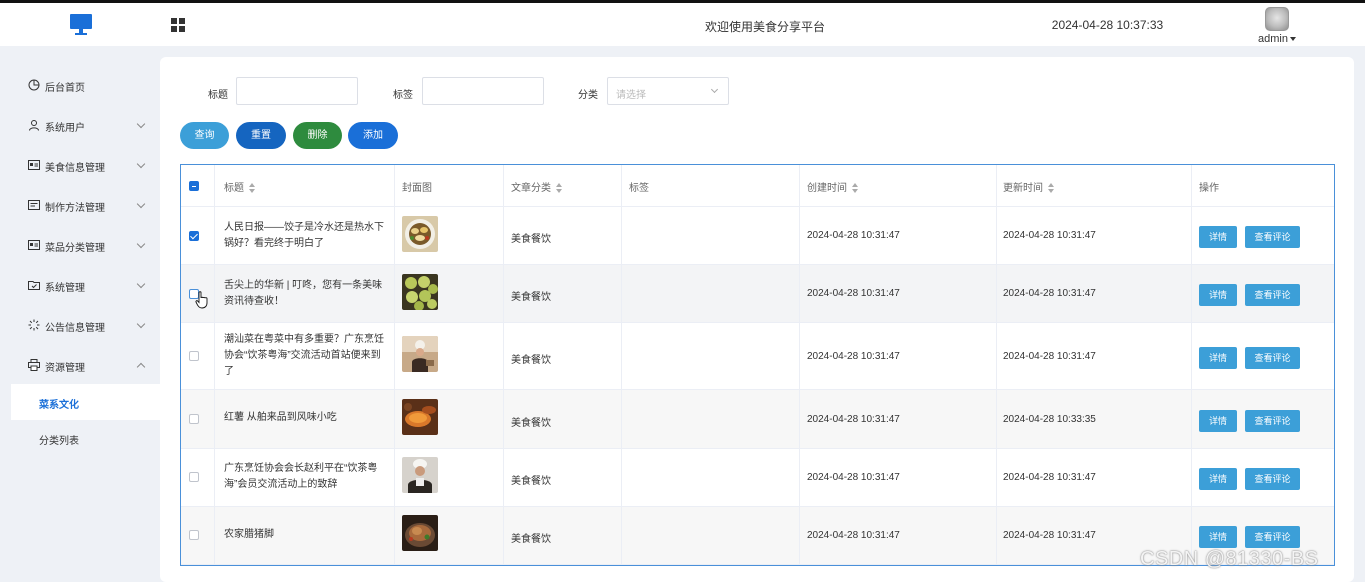  I want to click on category-select-placeholder: 请选择, so click(631, 95).